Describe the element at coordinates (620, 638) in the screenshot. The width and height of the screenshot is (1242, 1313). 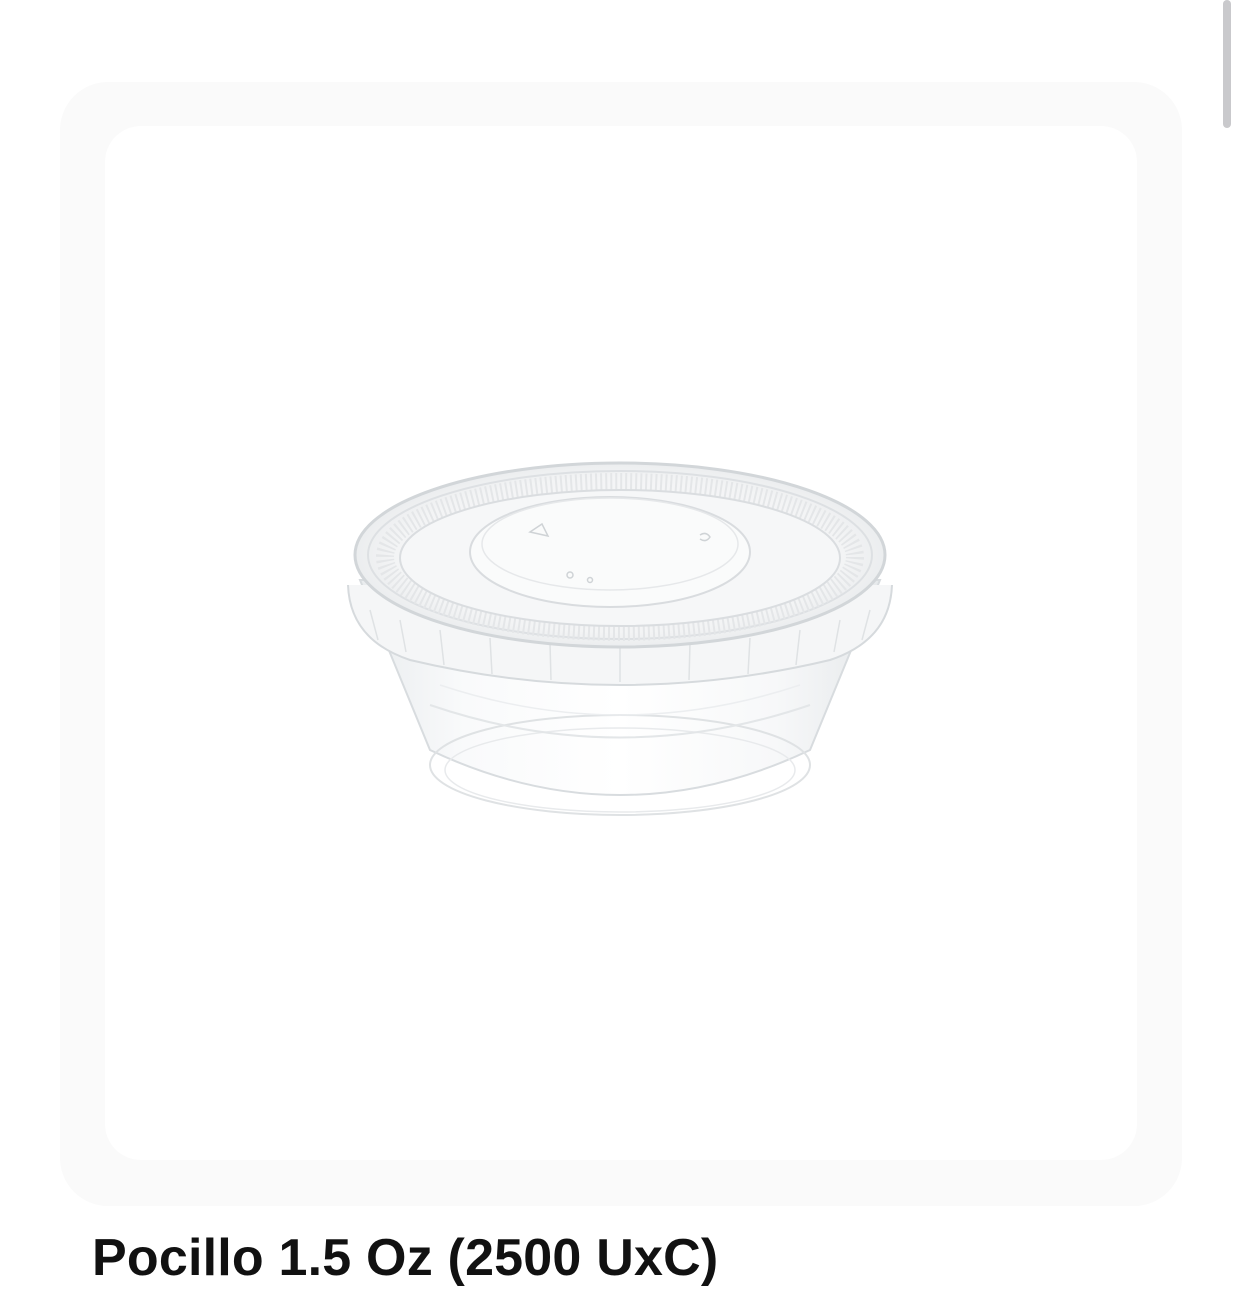
I see `product-image` at that location.